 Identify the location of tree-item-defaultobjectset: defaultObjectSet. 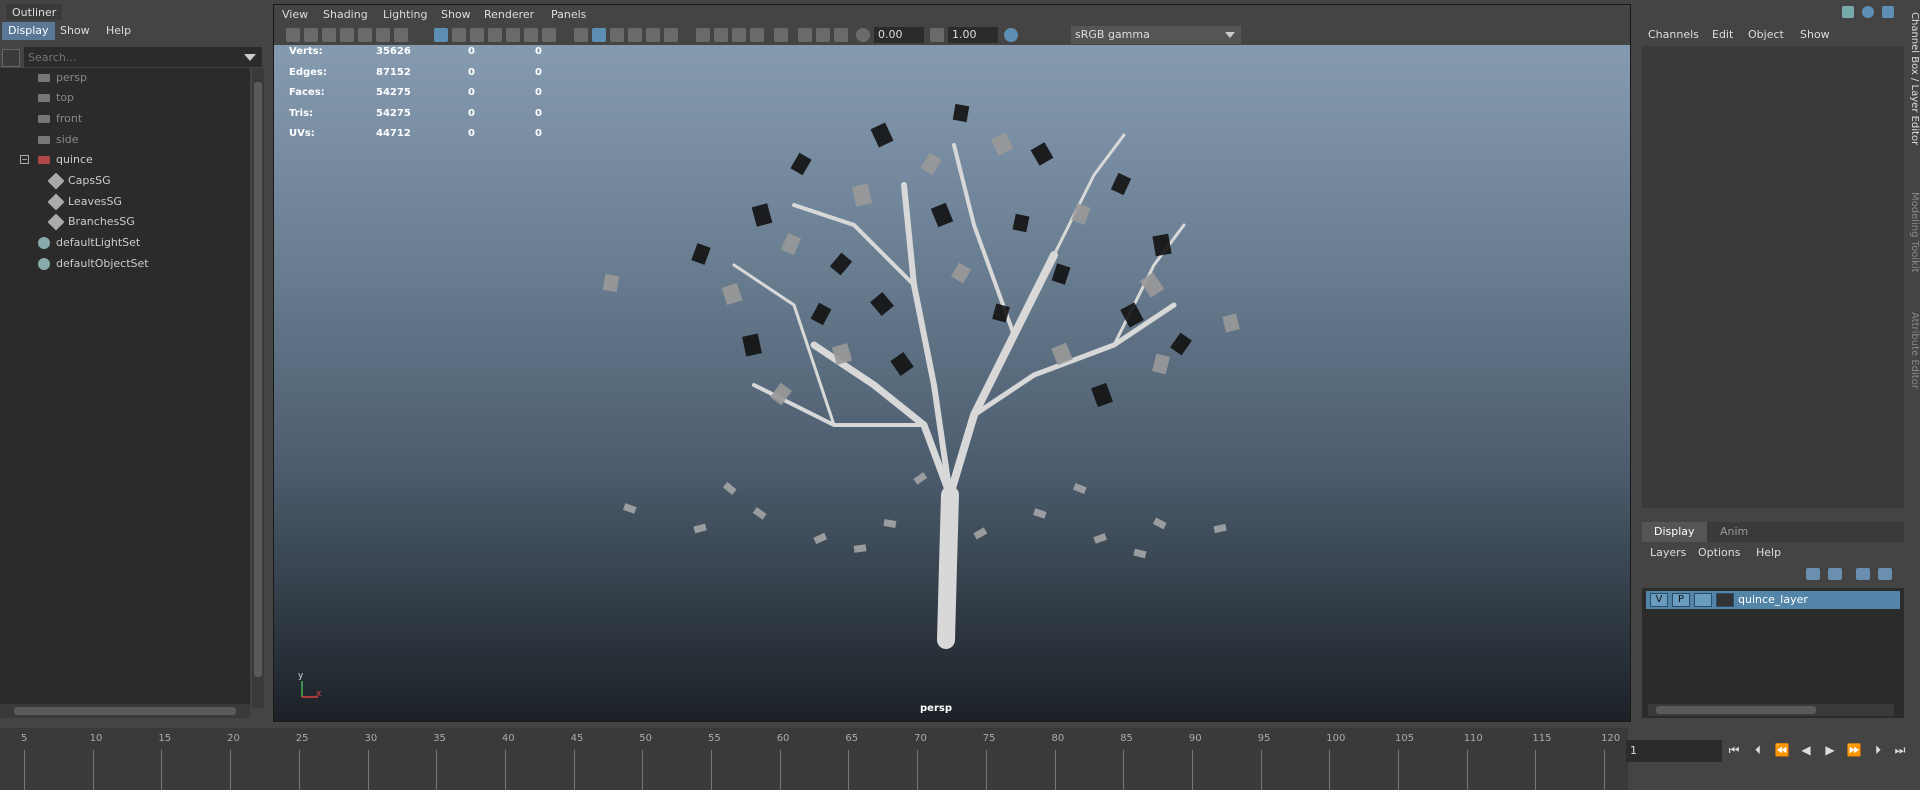
(125, 264).